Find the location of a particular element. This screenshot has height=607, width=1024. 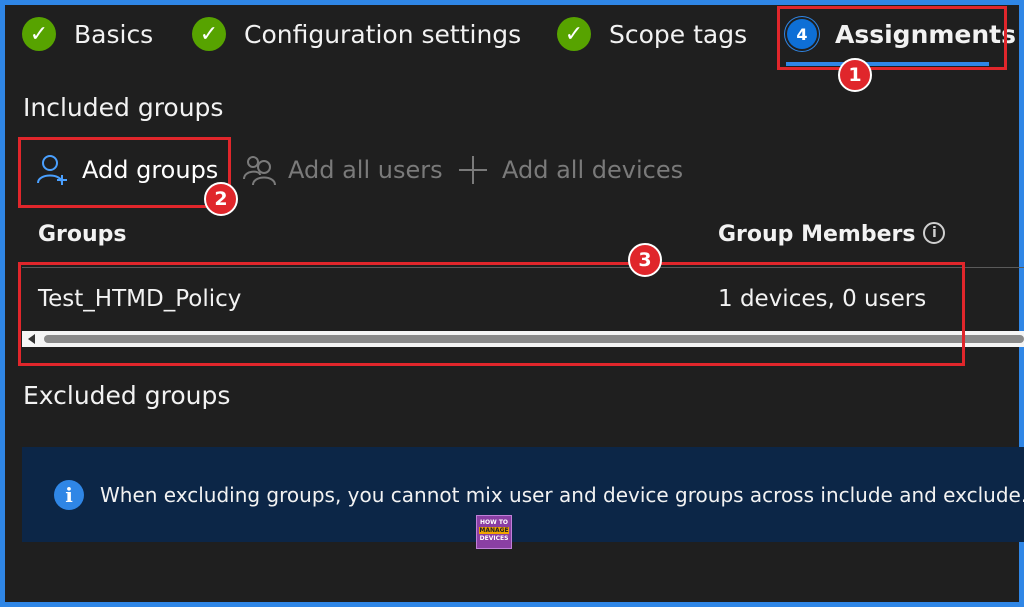

logo-text: MANAGE is located at coordinates (494, 530).